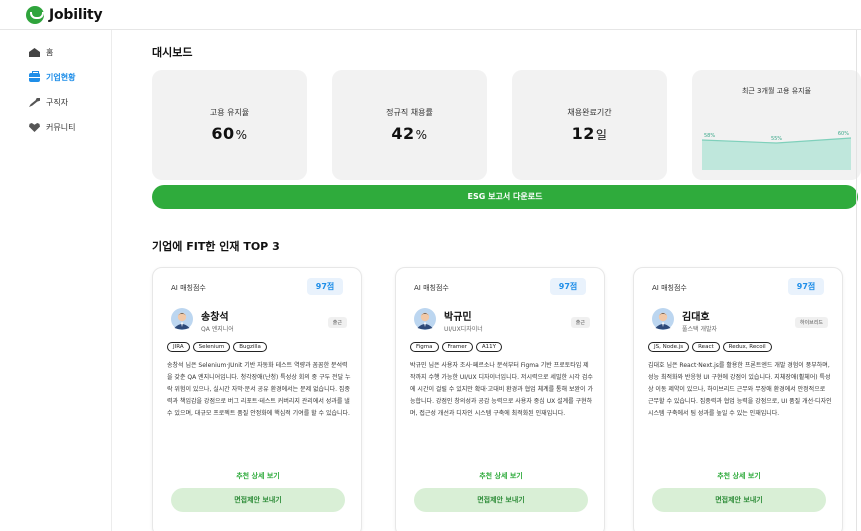 This screenshot has width=861, height=531. What do you see at coordinates (211, 347) in the screenshot?
I see `skill-tag: Selenium` at bounding box center [211, 347].